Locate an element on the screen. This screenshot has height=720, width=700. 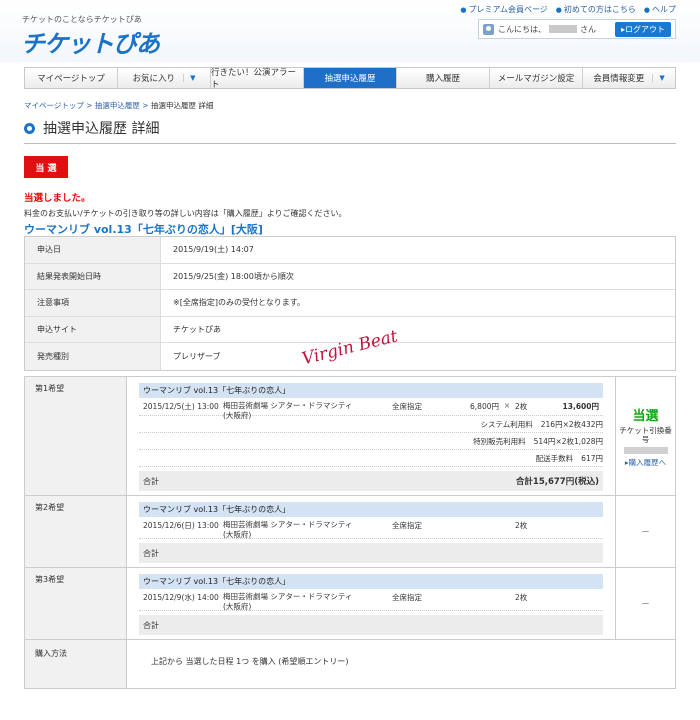
status-message: 当選しました。 is located at coordinates (57, 198).